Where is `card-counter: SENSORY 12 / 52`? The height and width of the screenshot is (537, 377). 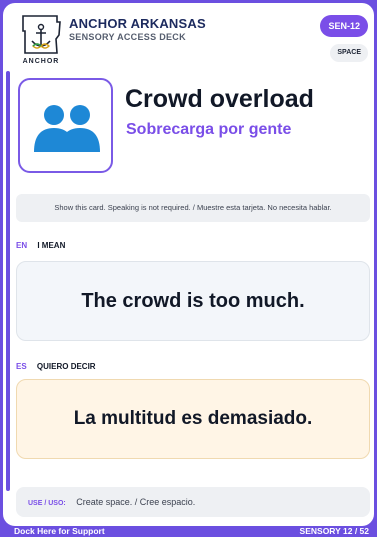
card-counter: SENSORY 12 / 52 is located at coordinates (334, 531).